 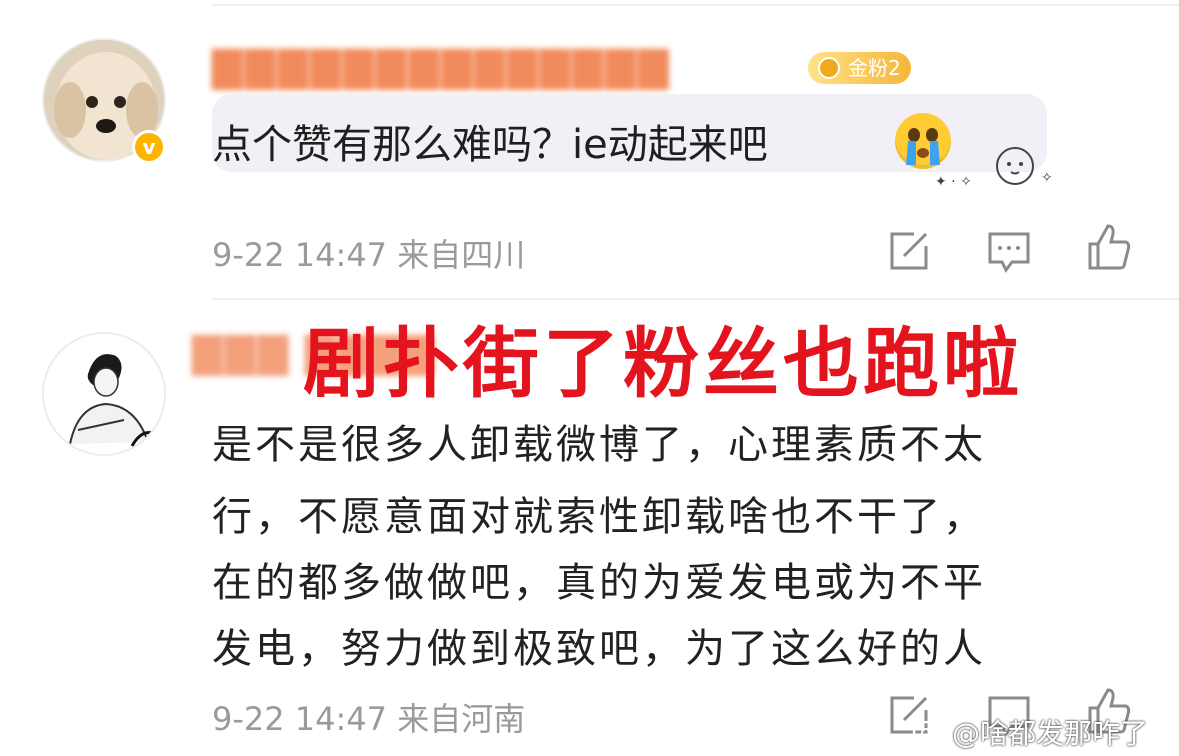 I want to click on fan-level-badge: 金粉2, so click(x=859, y=68).